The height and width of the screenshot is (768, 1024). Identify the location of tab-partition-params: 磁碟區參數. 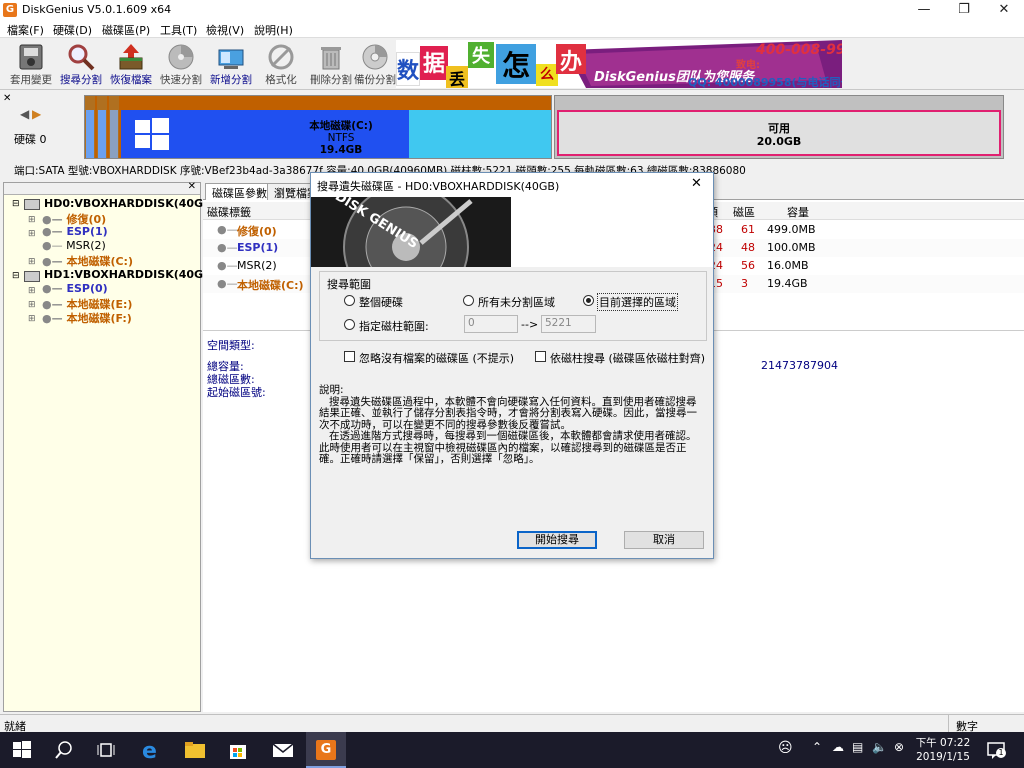
(239, 191).